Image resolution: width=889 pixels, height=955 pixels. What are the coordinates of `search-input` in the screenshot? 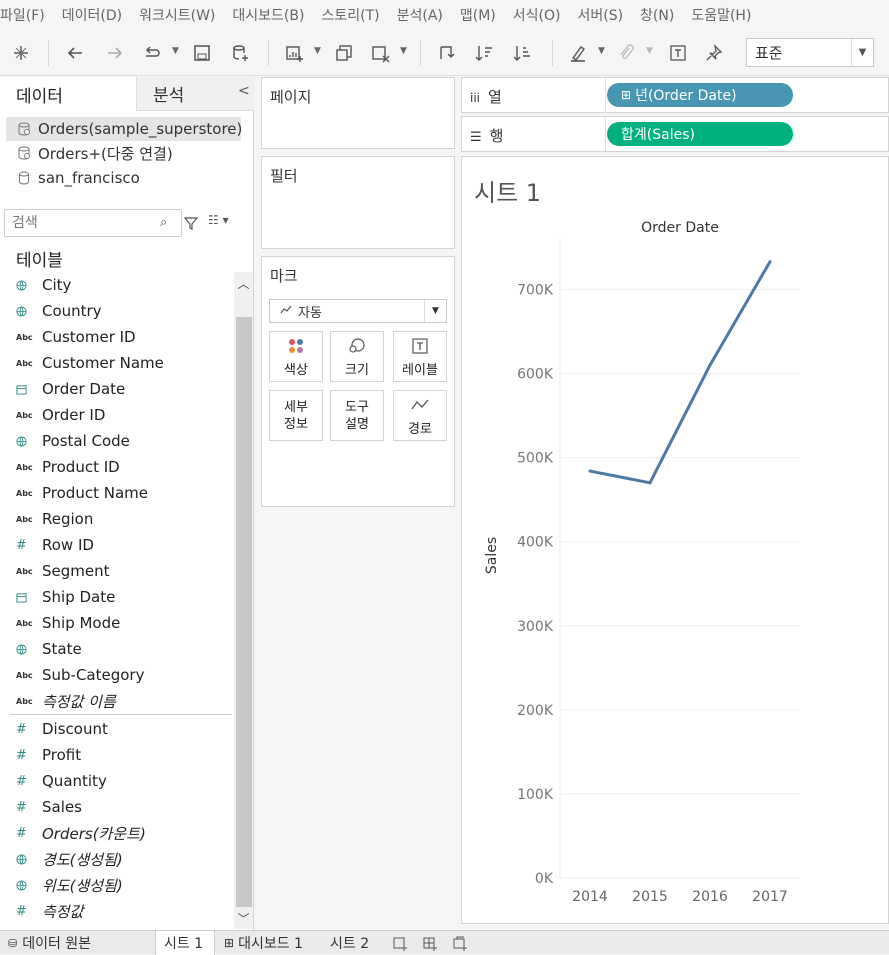 It's located at (93, 223).